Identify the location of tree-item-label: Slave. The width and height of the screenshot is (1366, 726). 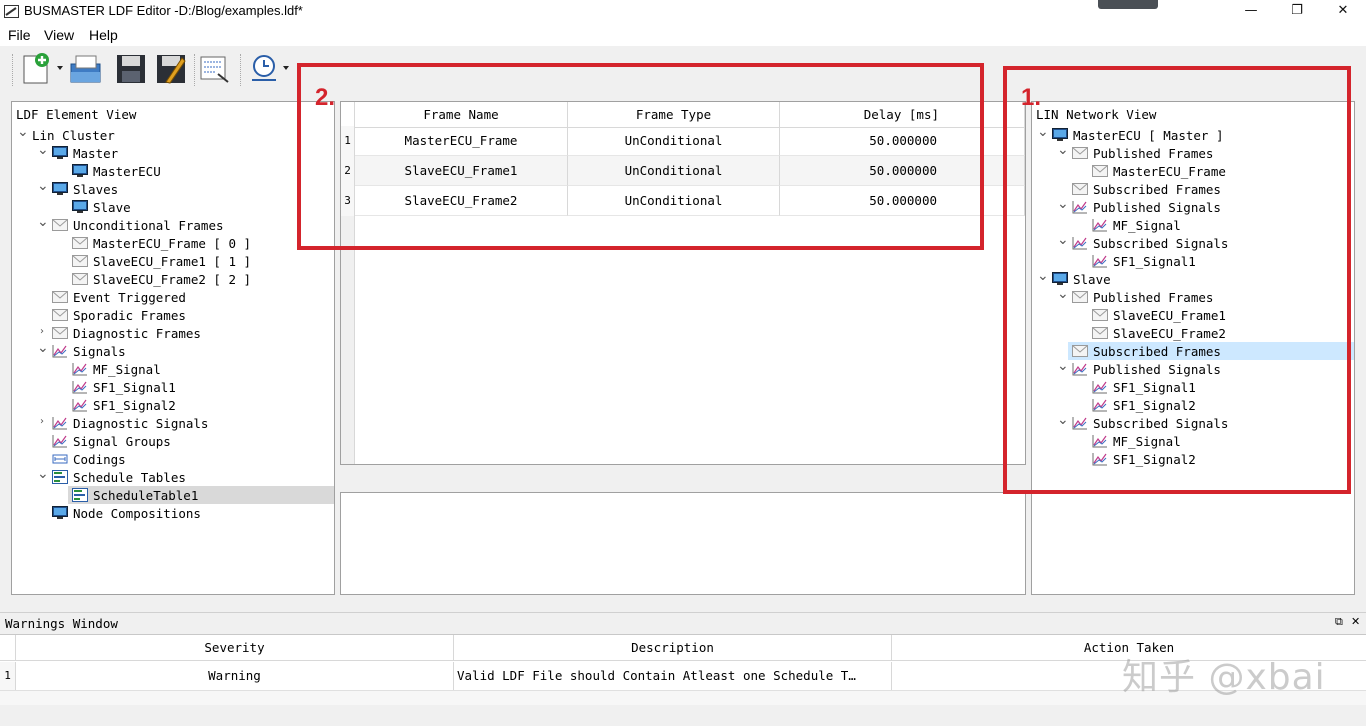
(112, 207).